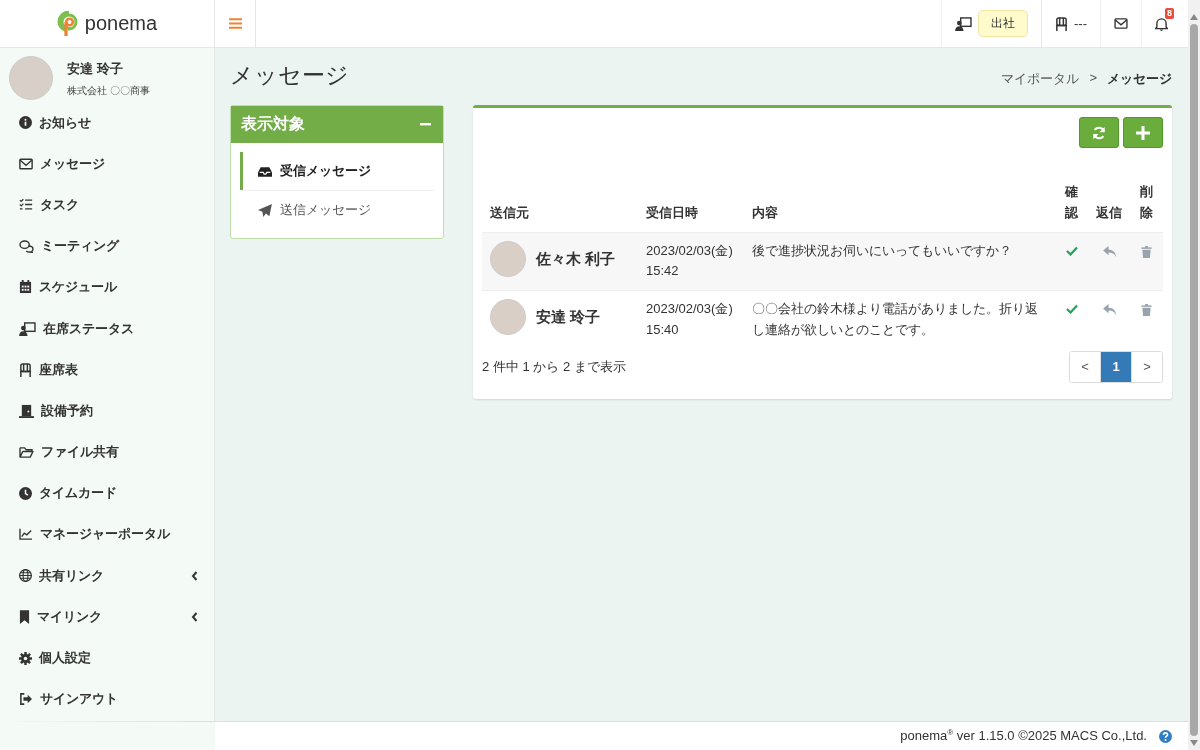 The width and height of the screenshot is (1200, 750). Describe the element at coordinates (560, 207) in the screenshot. I see `column-header: 送信元` at that location.